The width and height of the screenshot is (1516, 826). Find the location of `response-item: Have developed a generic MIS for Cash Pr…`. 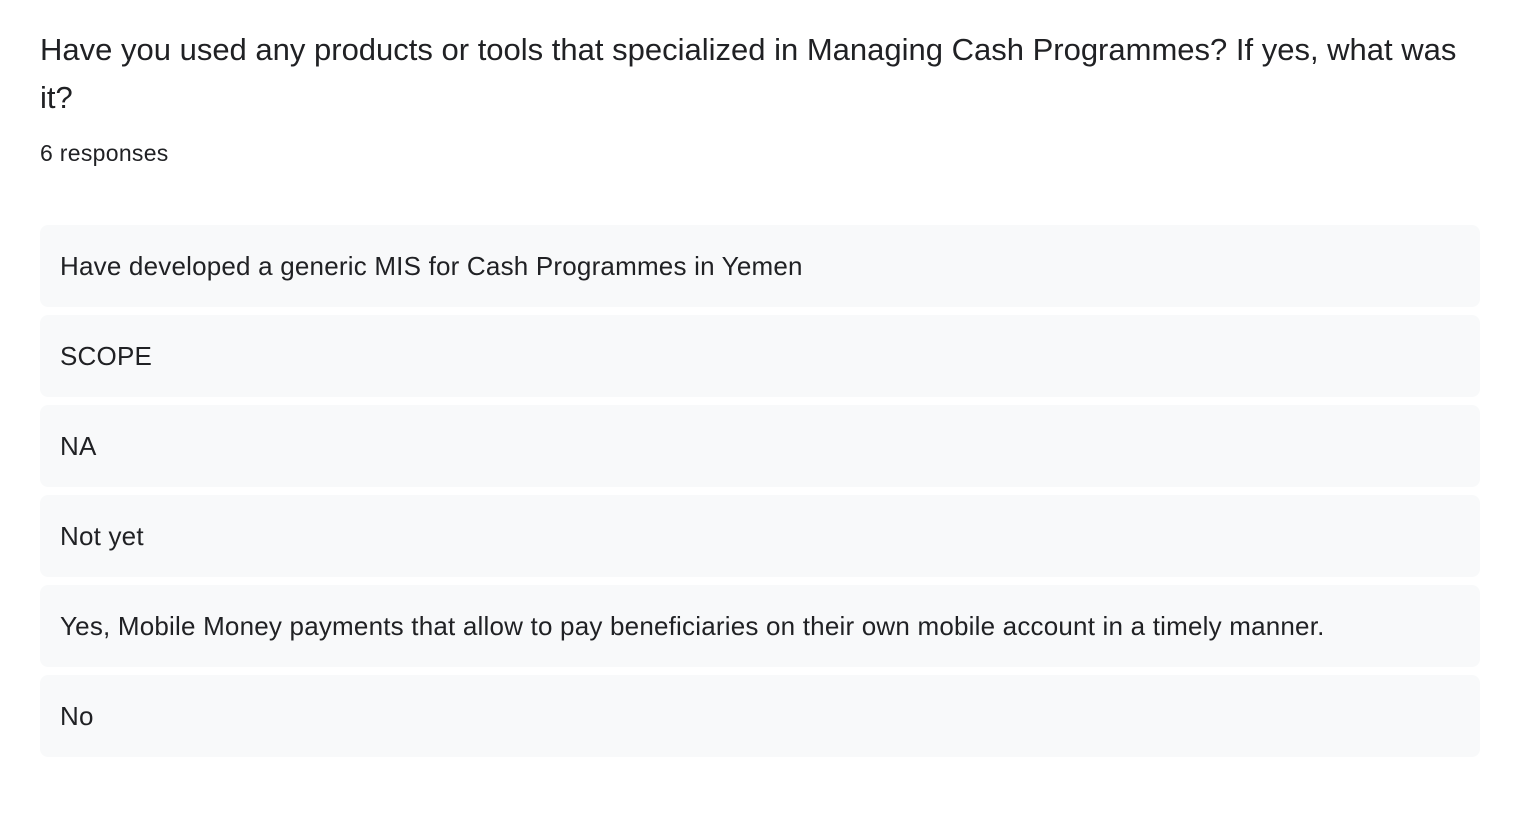

response-item: Have developed a generic MIS for Cash Pr… is located at coordinates (760, 266).